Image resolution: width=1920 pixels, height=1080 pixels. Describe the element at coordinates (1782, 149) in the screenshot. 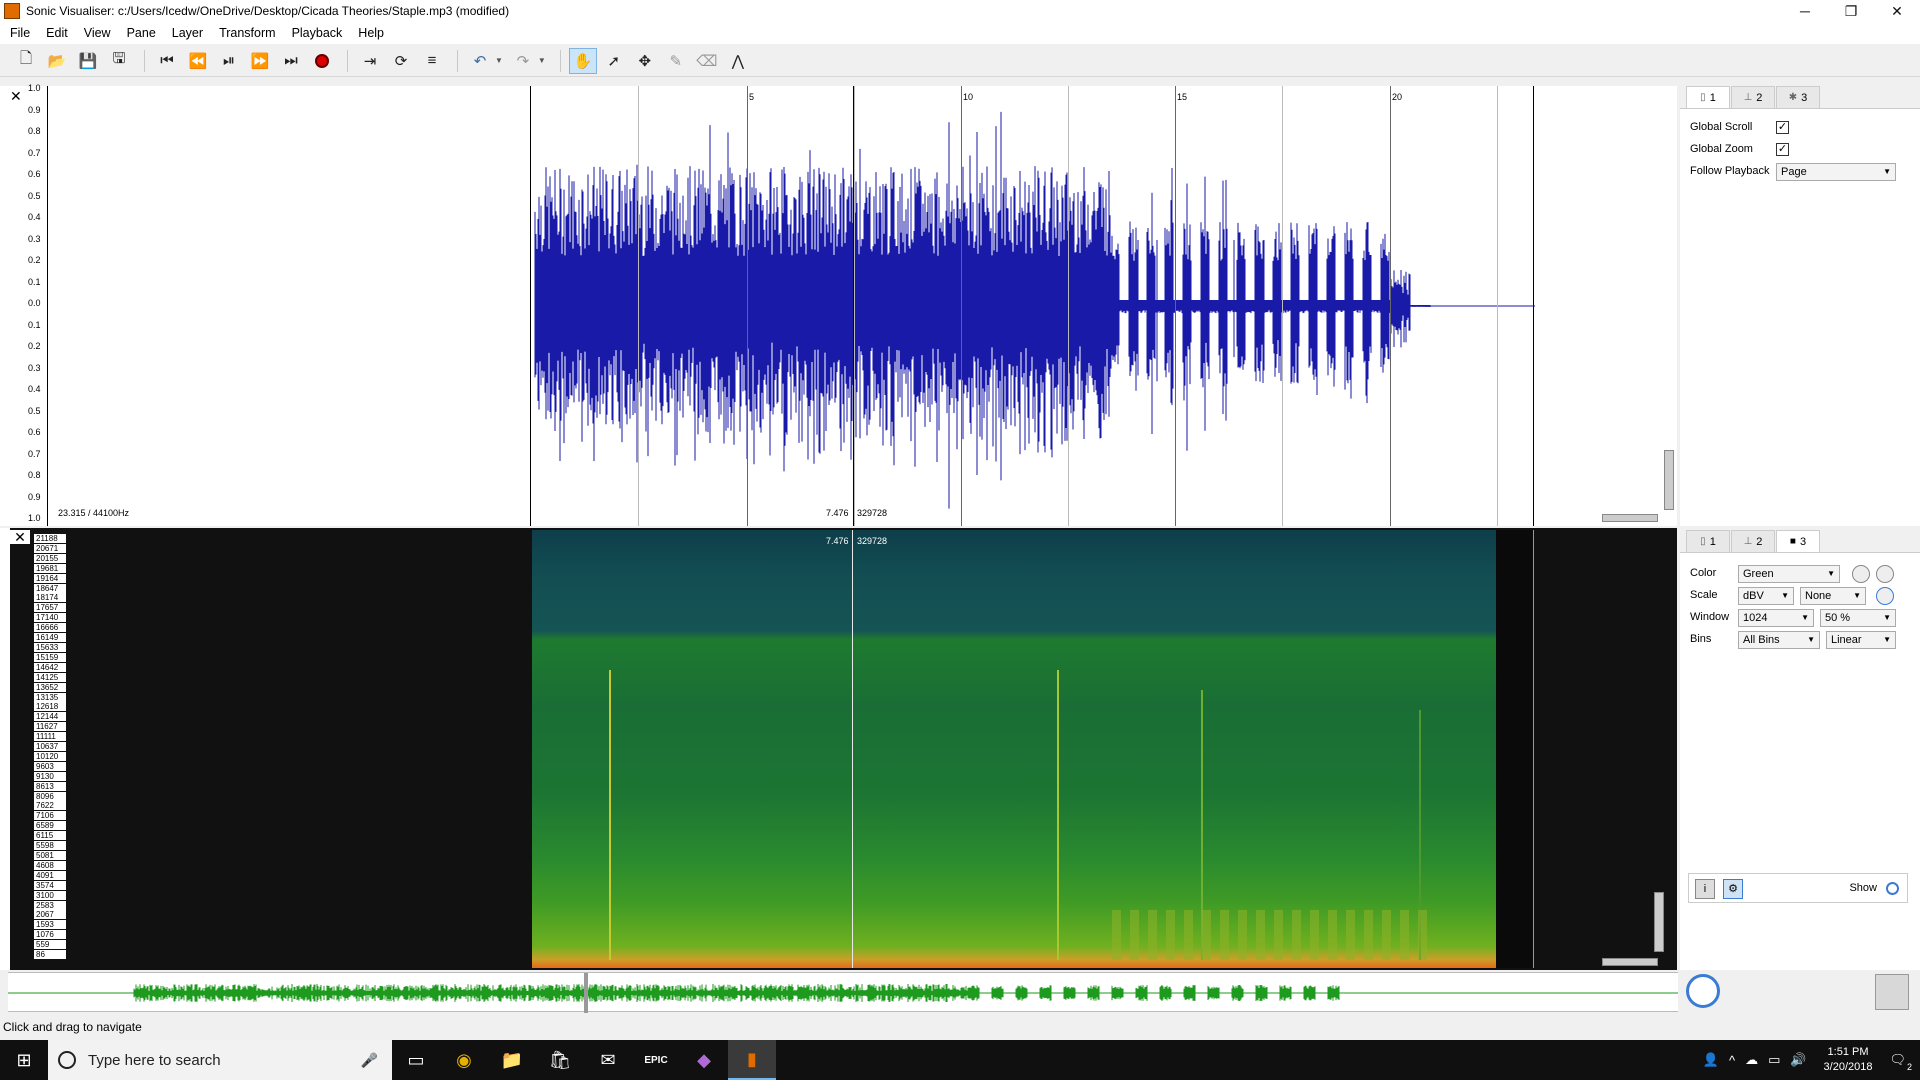

I see `global-zoom-checkbox: ✓` at that location.